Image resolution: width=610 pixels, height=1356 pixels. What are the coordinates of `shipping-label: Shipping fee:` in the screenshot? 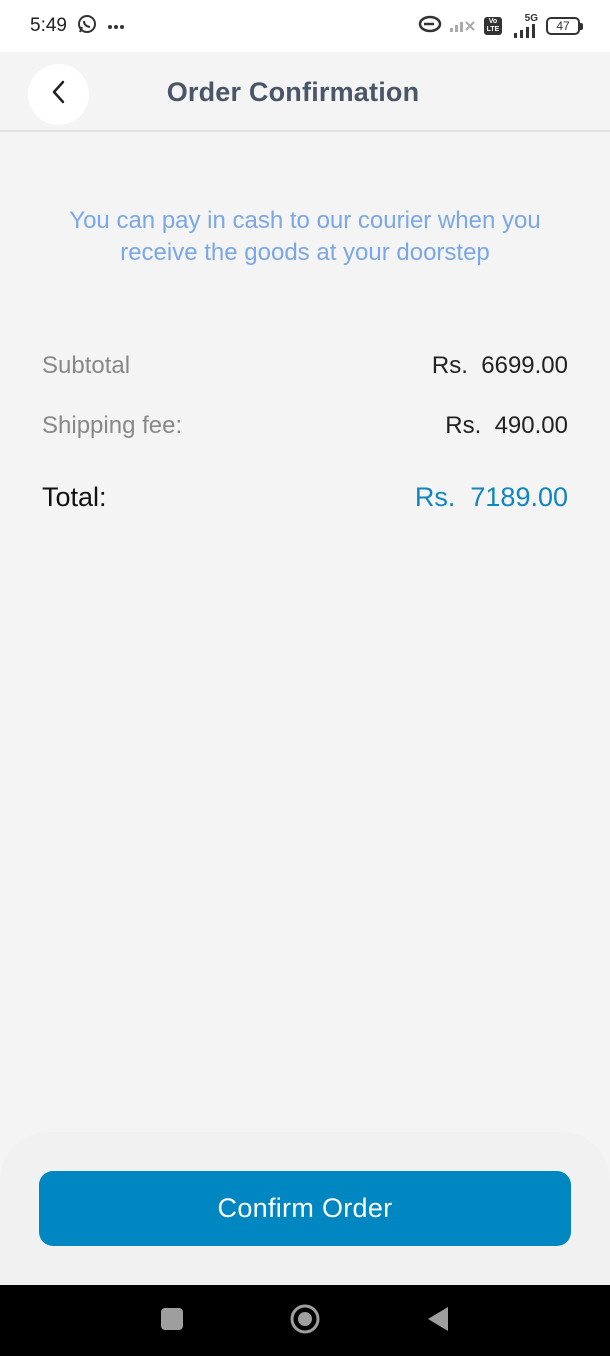 It's located at (112, 425).